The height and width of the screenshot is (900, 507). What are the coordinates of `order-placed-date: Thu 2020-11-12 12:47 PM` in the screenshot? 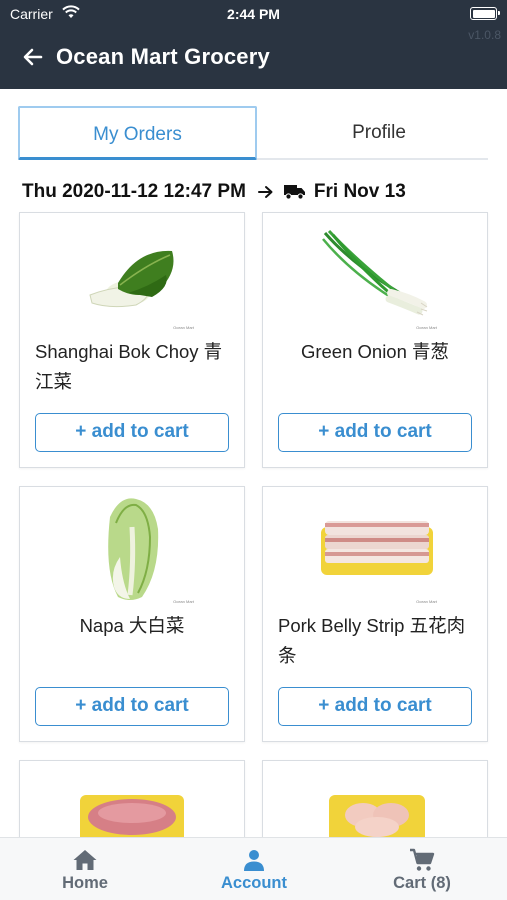 It's located at (134, 191).